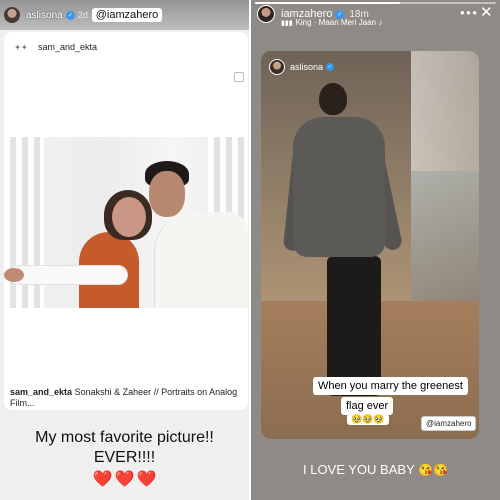 The height and width of the screenshot is (500, 500). Describe the element at coordinates (67, 47) in the screenshot. I see `shared-post-account: sam_and_ekta` at that location.